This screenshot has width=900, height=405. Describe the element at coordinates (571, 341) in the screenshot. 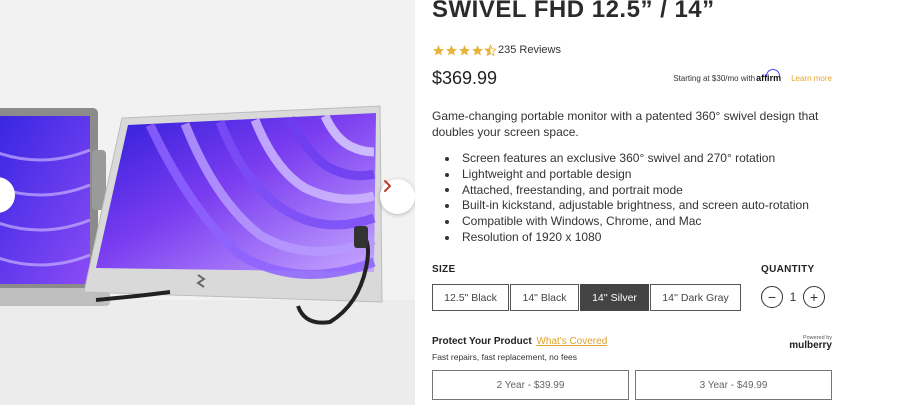

I see `whats-covered-link: What's Covered` at that location.